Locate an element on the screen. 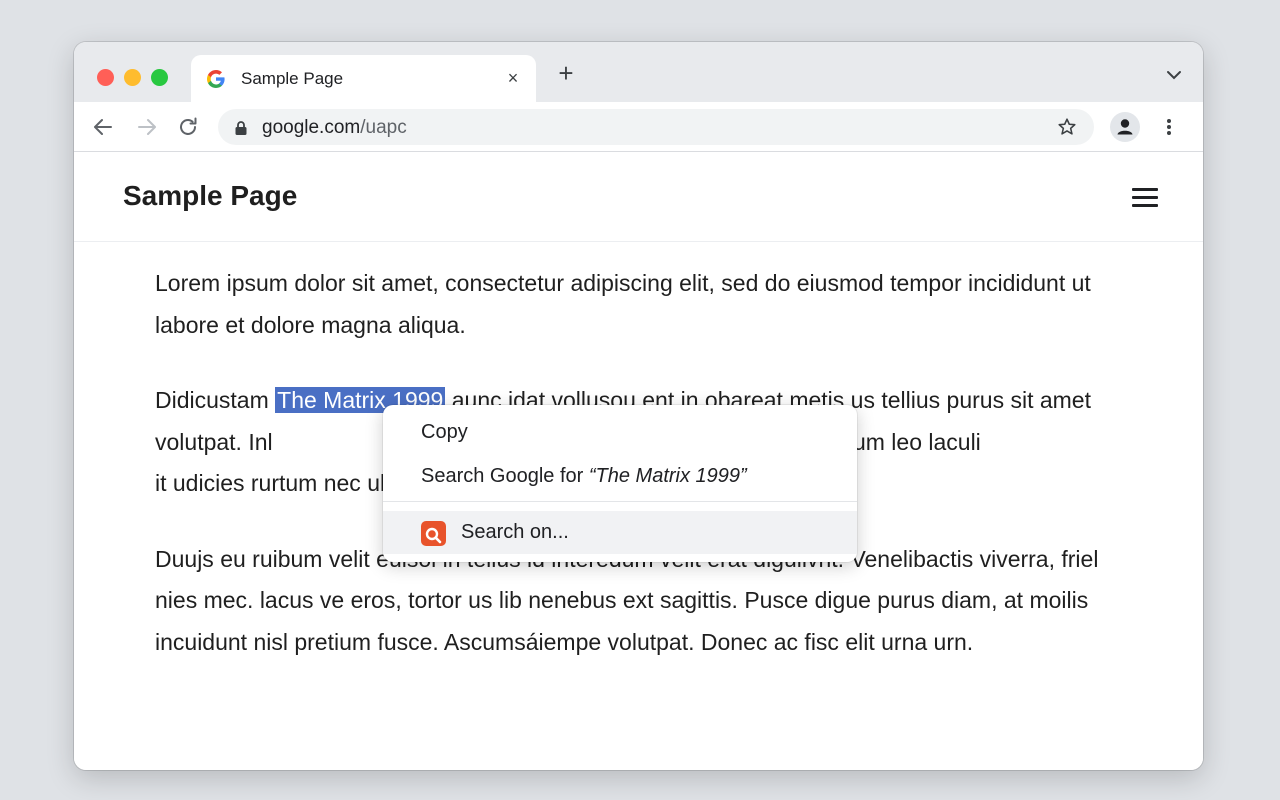 This screenshot has height=800, width=1280. tab-strip: Sample Page × + is located at coordinates (638, 72).